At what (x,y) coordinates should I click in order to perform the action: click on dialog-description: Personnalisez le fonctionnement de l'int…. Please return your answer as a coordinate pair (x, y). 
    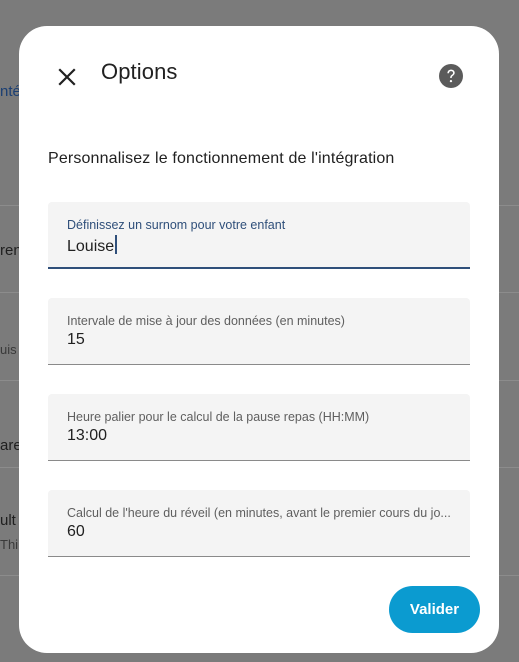
    Looking at the image, I should click on (221, 158).